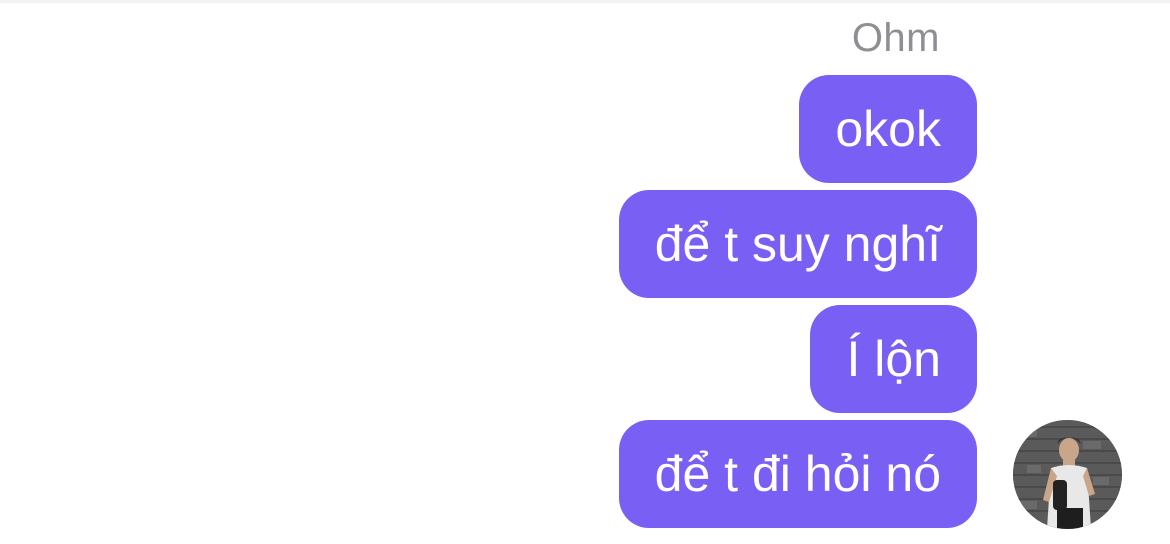  Describe the element at coordinates (893, 359) in the screenshot. I see `message-bubble: Í lộn` at that location.